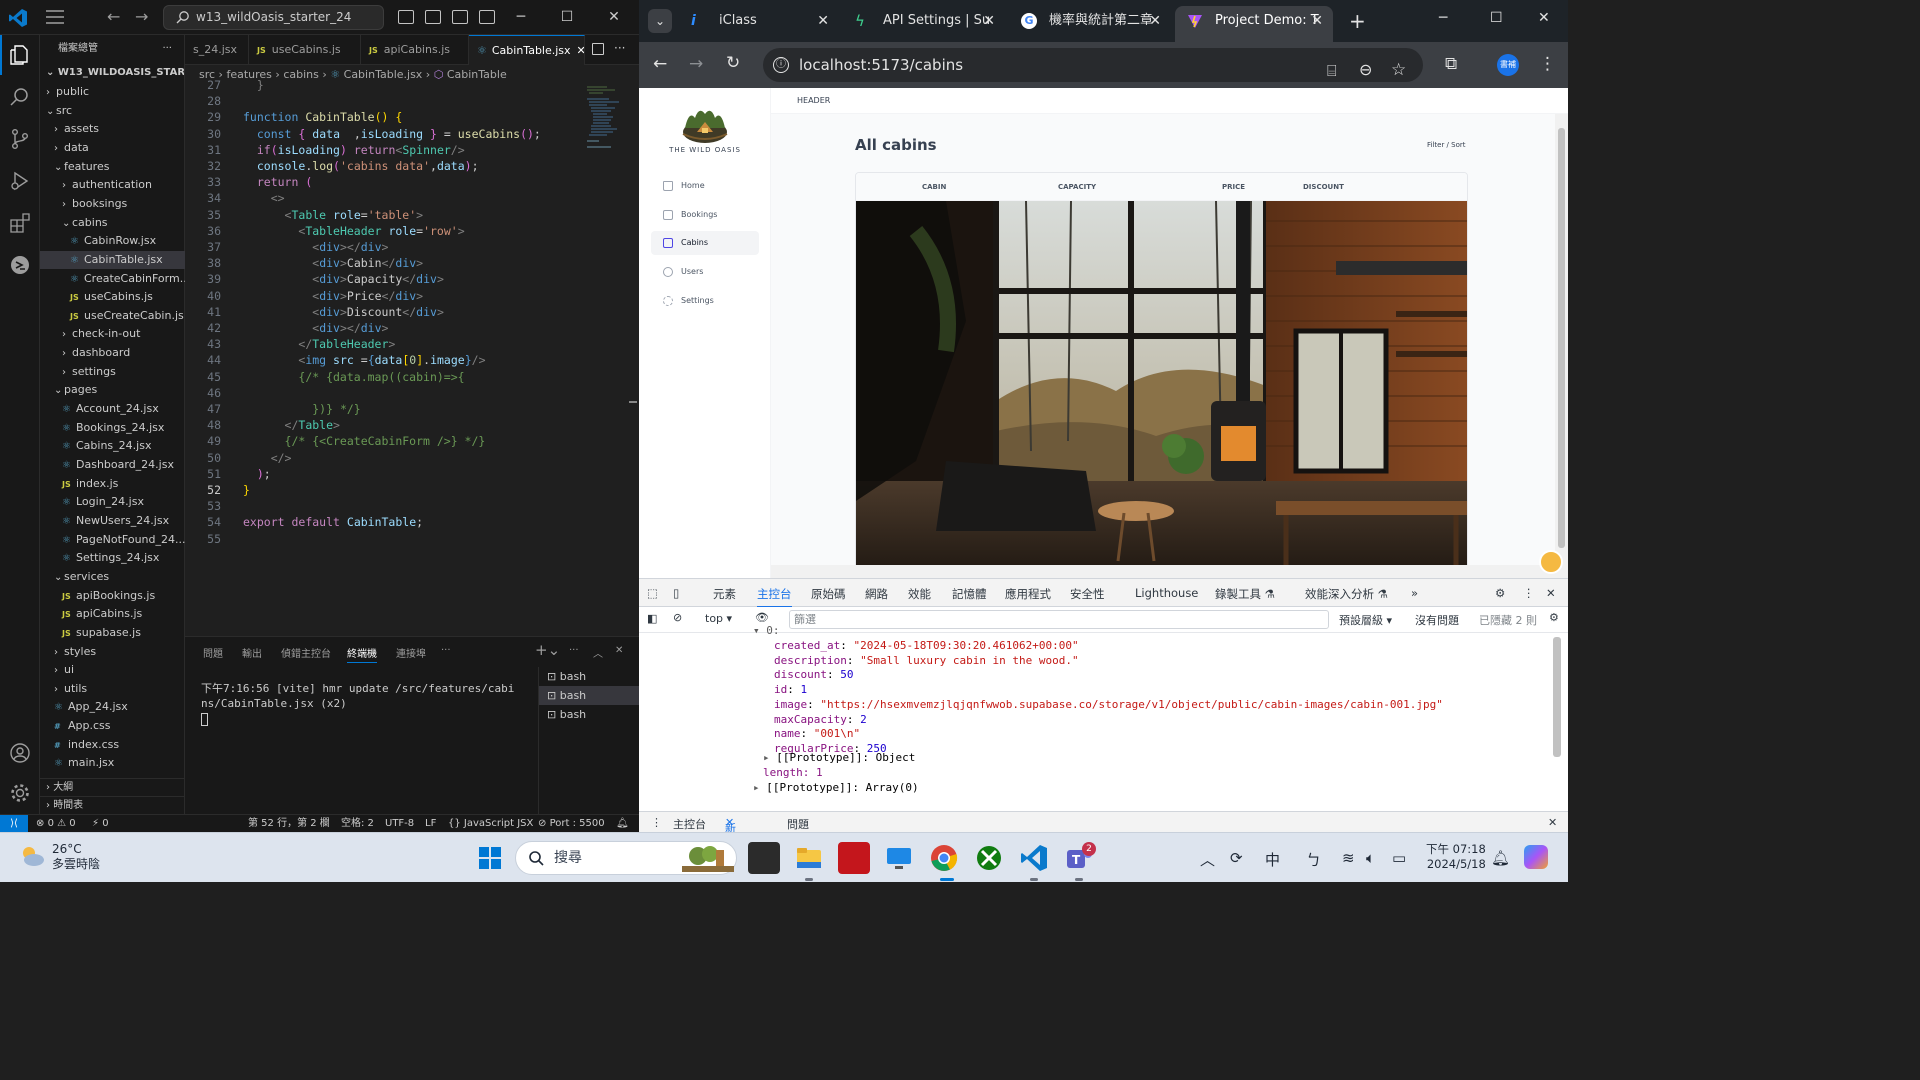 The height and width of the screenshot is (1080, 1920). Describe the element at coordinates (477, 74) in the screenshot. I see `breadcrumb-item: CabinTable` at that location.